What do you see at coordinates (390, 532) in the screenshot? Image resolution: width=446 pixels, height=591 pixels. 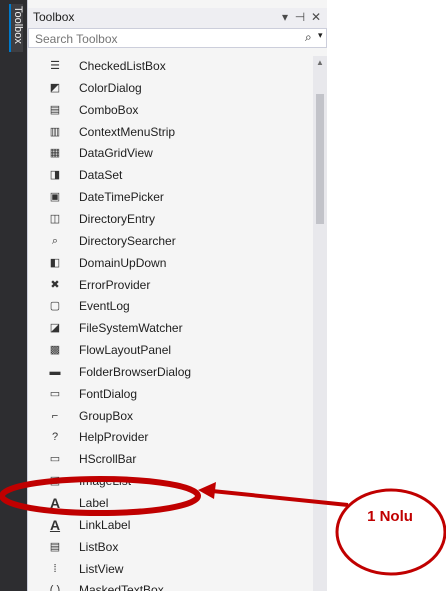 I see `callout-bubble` at bounding box center [390, 532].